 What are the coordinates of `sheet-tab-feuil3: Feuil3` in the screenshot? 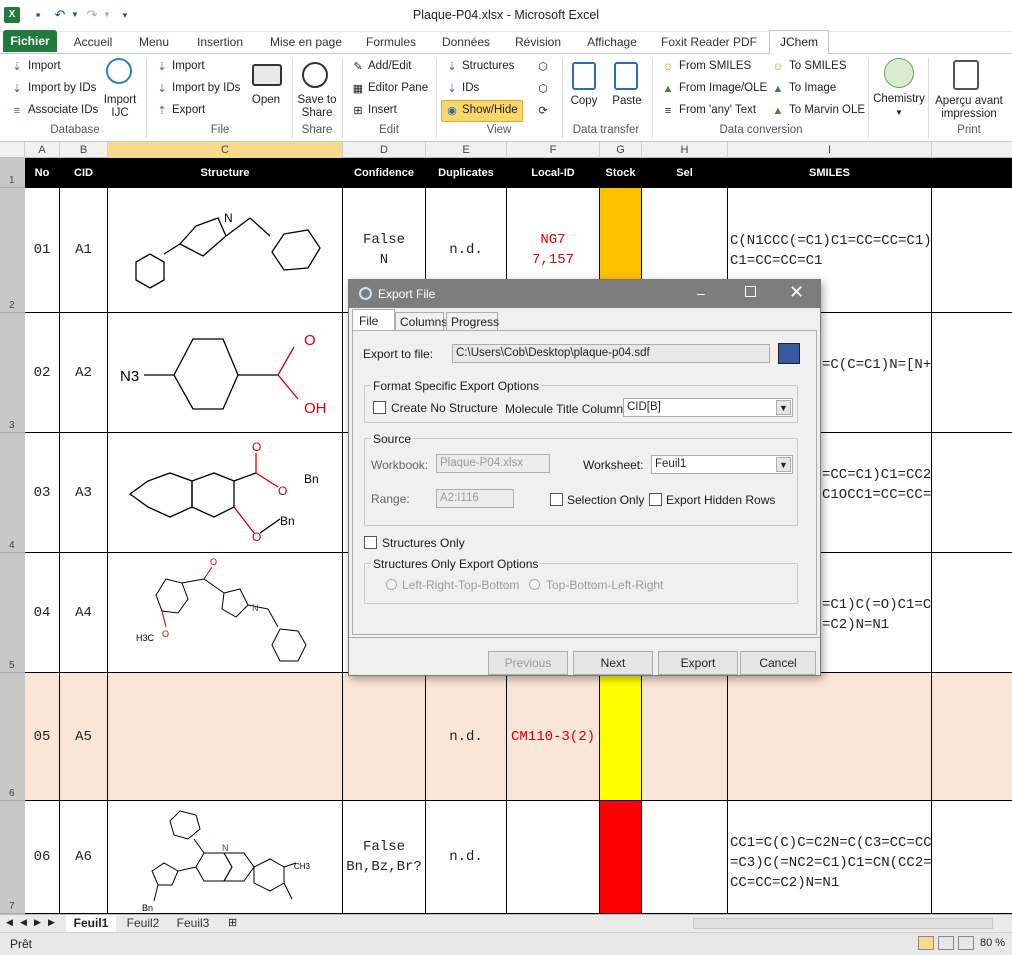 It's located at (193, 923).